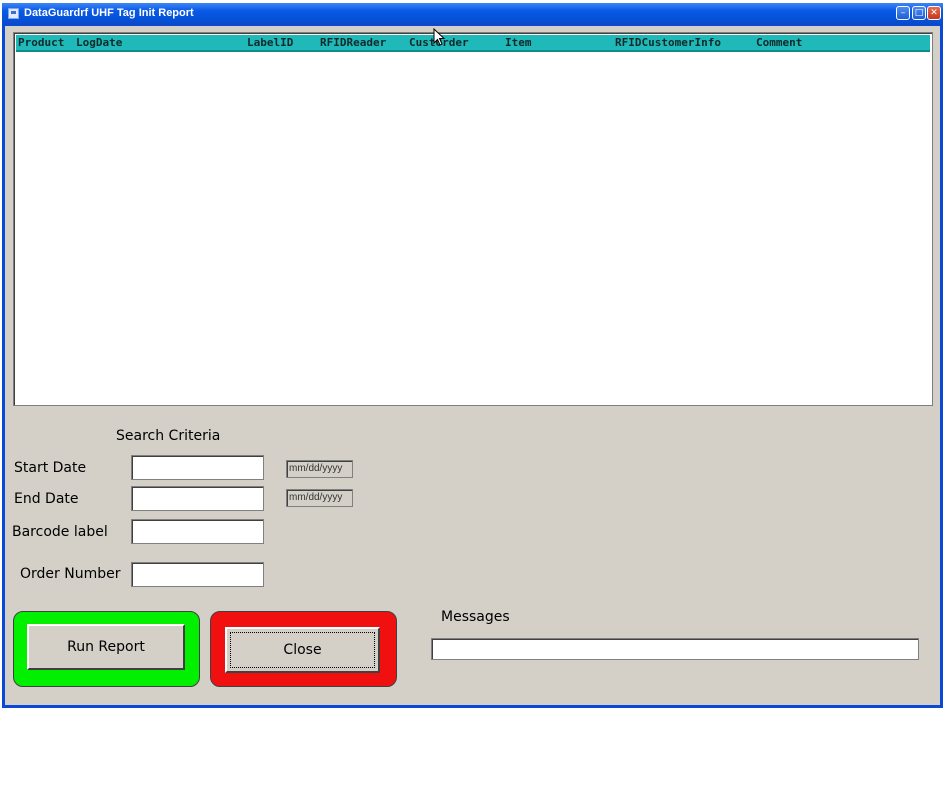 This screenshot has width=945, height=791. What do you see at coordinates (41, 42) in the screenshot?
I see `column-product: Product` at bounding box center [41, 42].